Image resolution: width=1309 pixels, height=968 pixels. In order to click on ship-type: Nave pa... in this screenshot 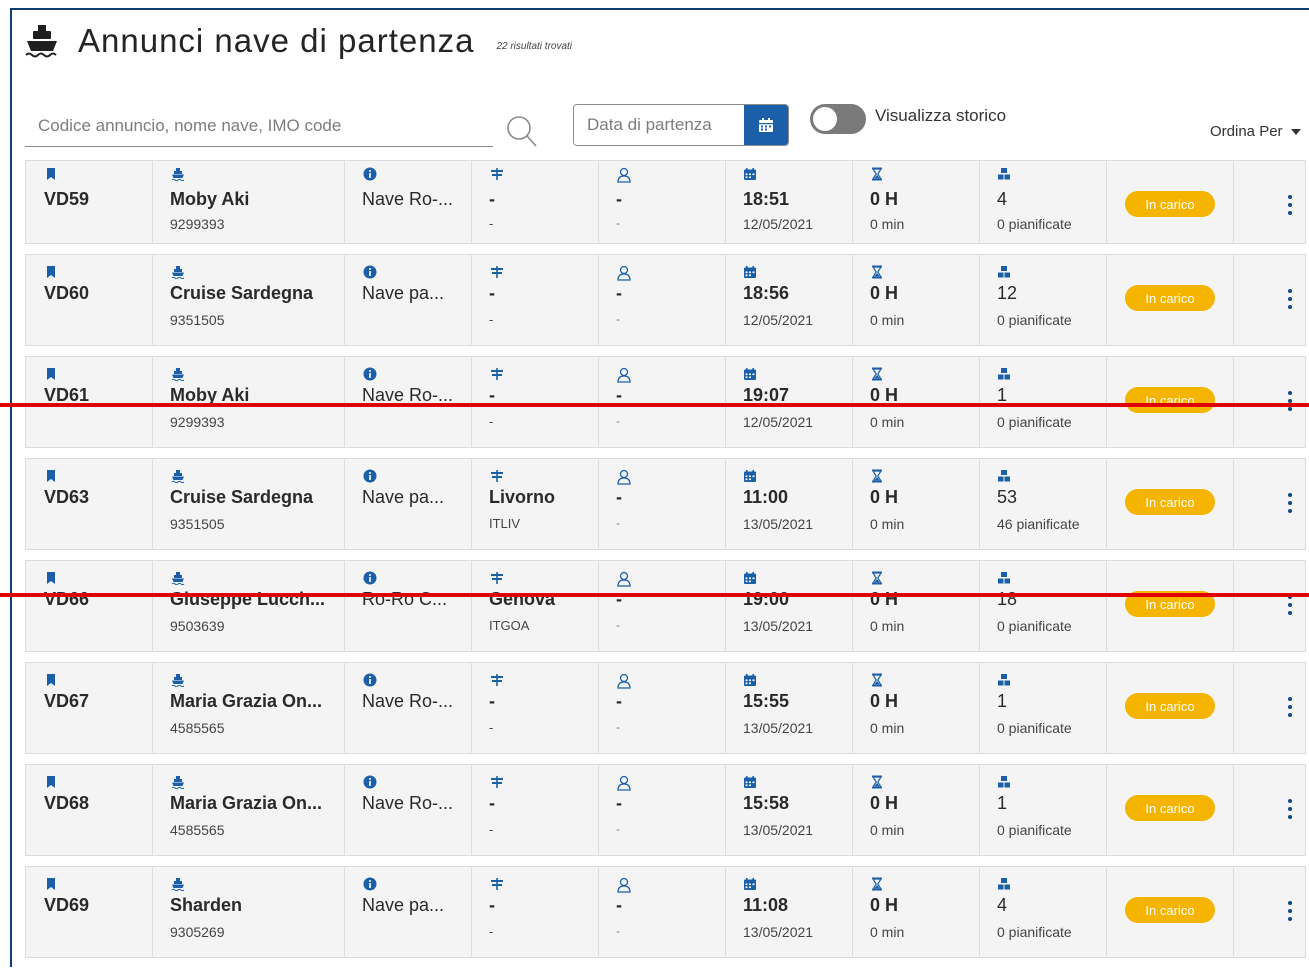, I will do `click(403, 905)`.